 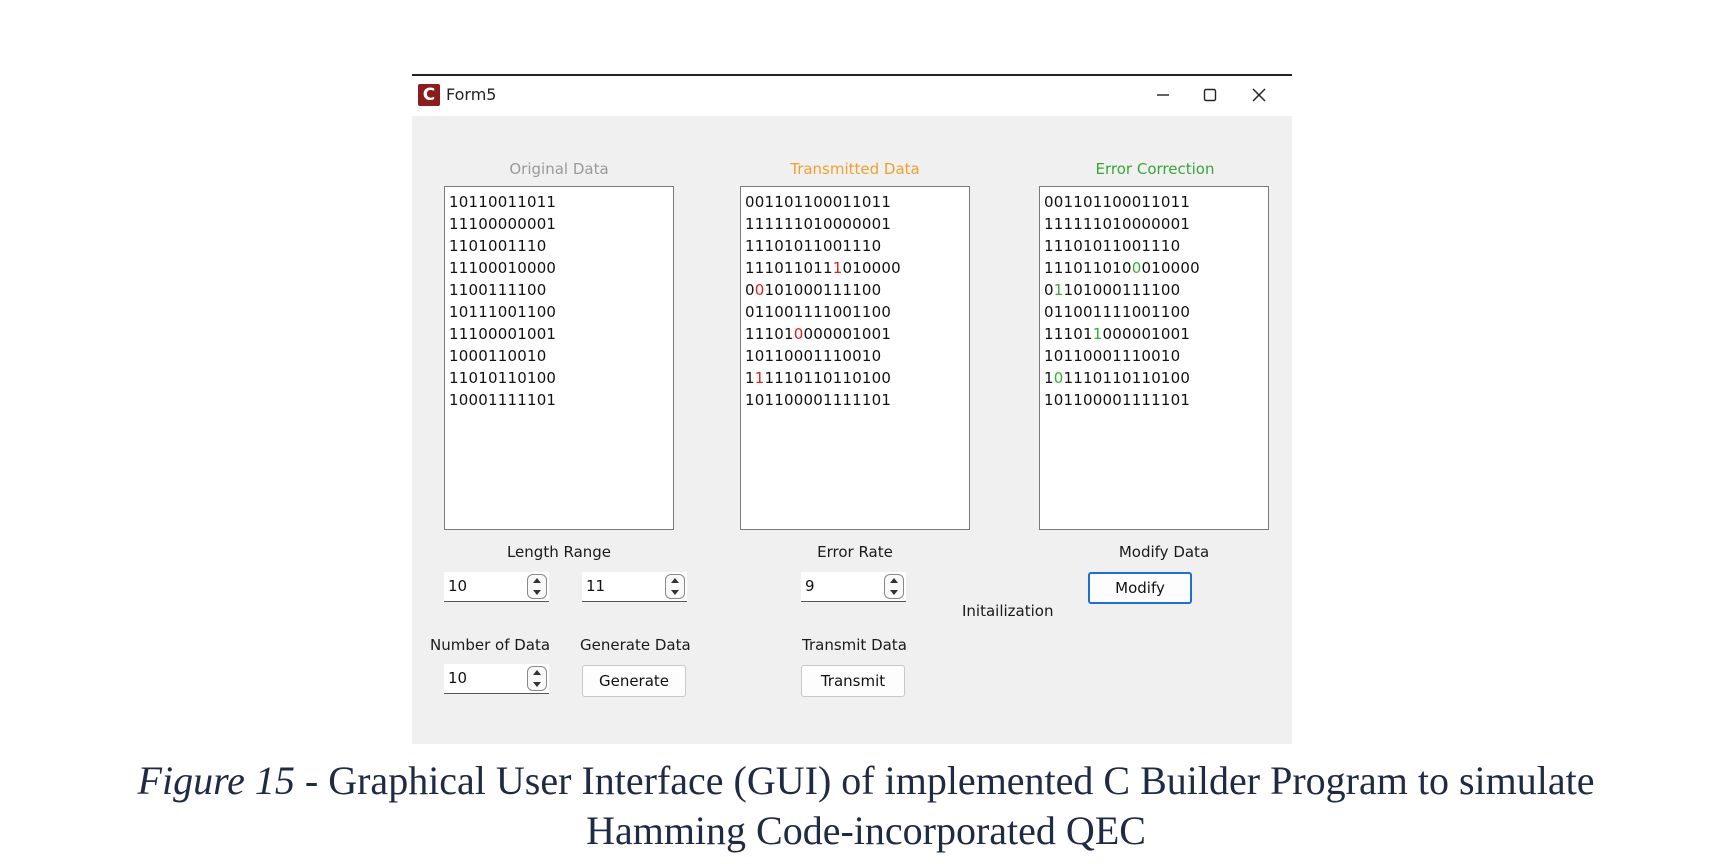 I want to click on number-of-data-label: Number of Data, so click(x=490, y=645).